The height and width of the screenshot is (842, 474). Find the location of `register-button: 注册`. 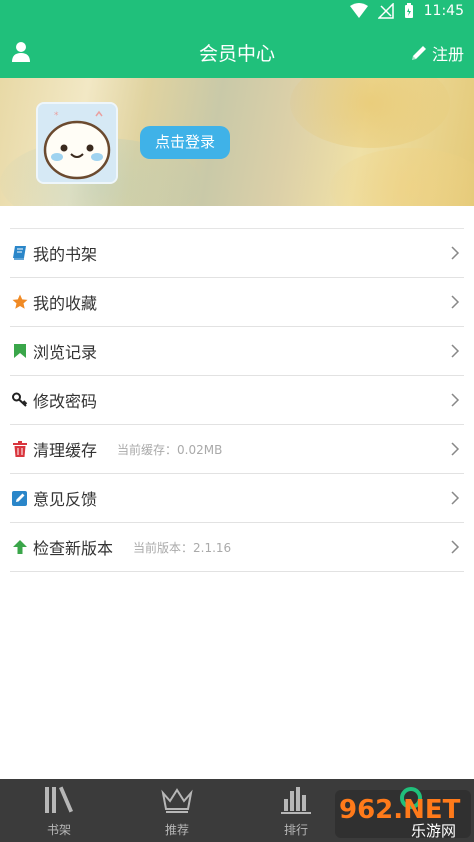

register-button: 注册 is located at coordinates (437, 53).